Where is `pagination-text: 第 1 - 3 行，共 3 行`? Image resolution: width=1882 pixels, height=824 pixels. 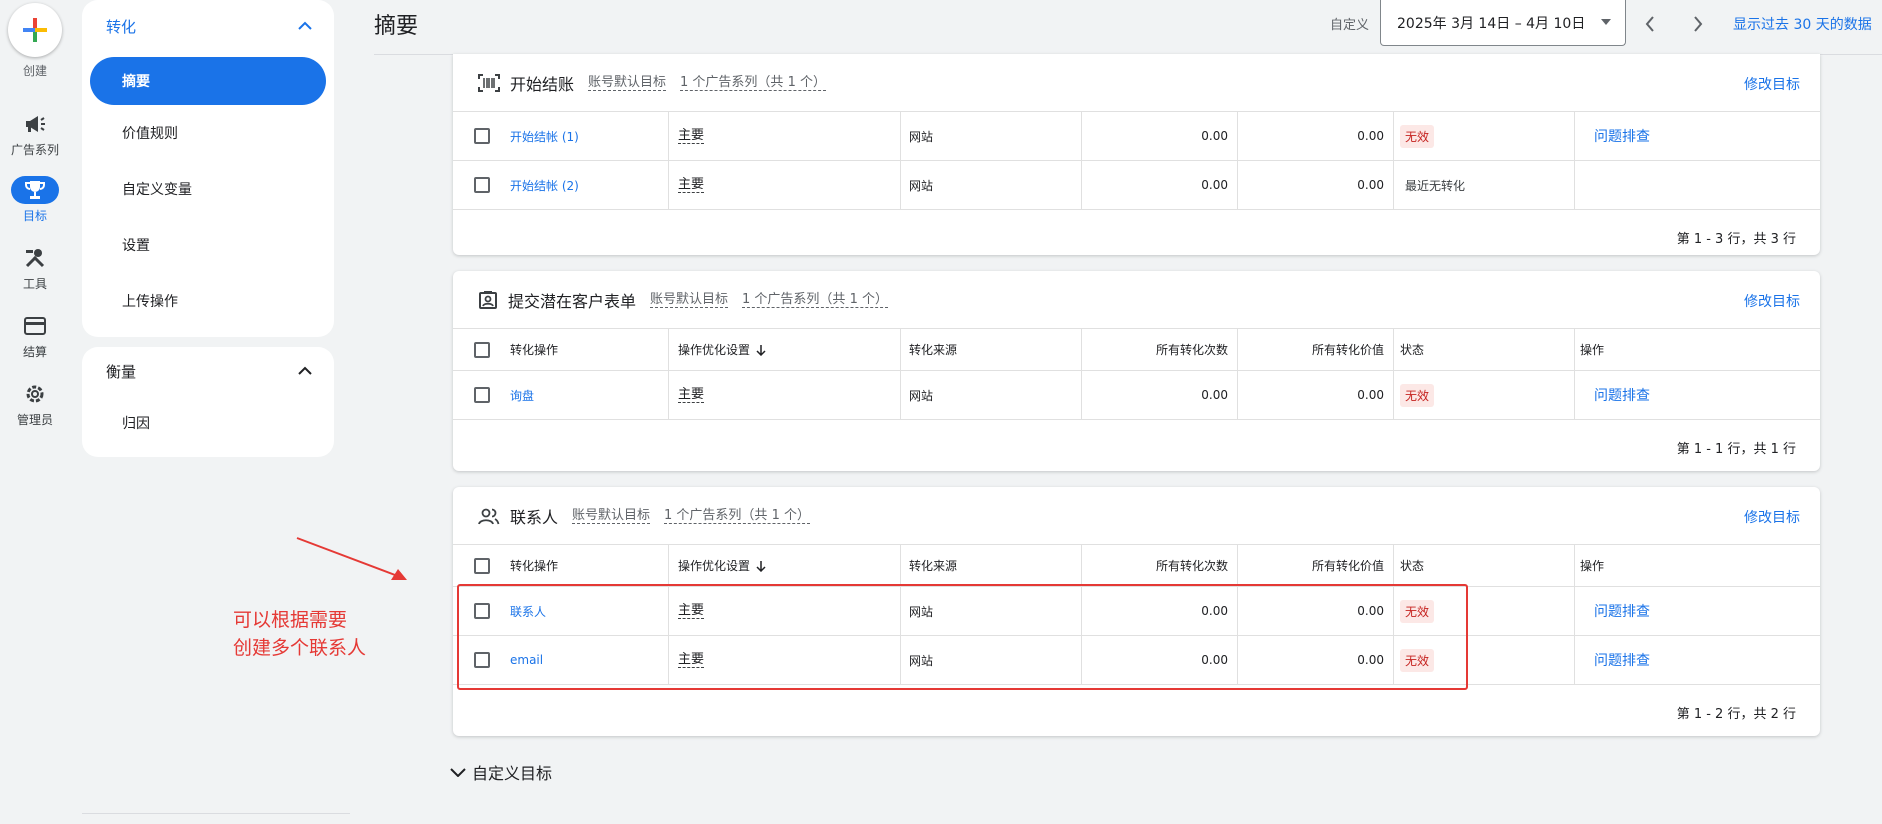 pagination-text: 第 1 - 3 行，共 3 行 is located at coordinates (1736, 239).